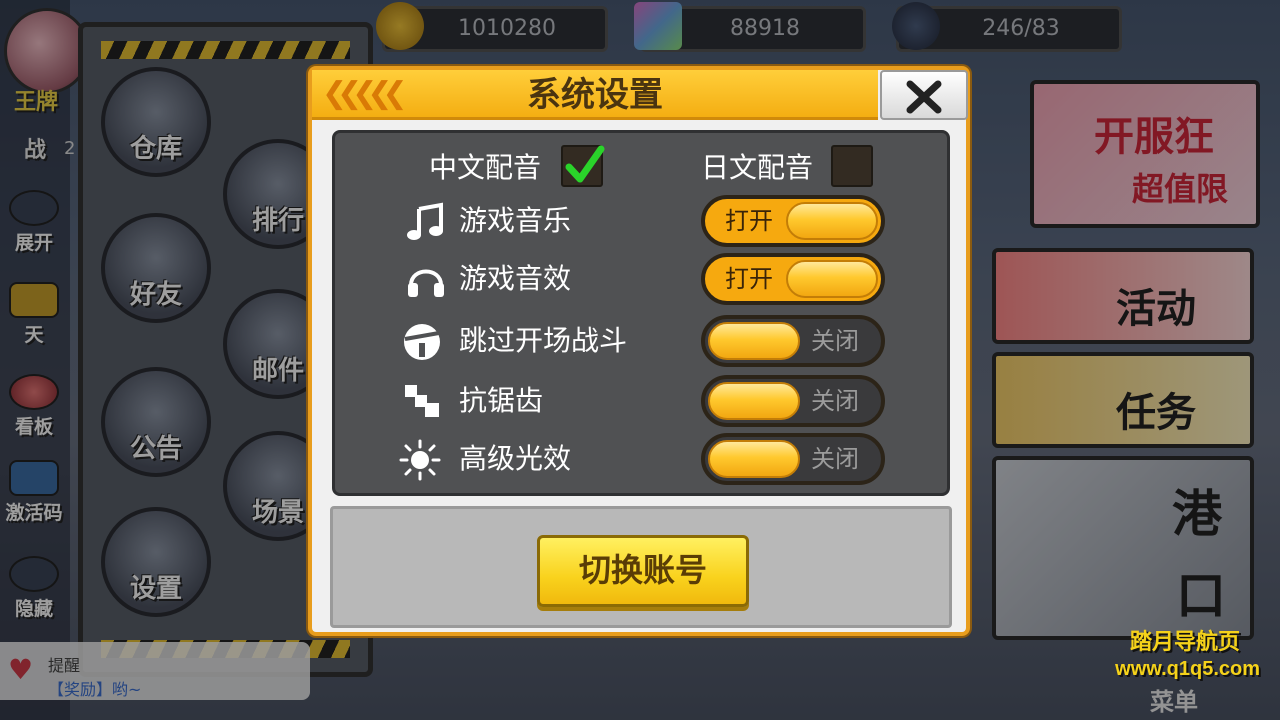 The image size is (1280, 720). Describe the element at coordinates (422, 401) in the screenshot. I see `antialias-icon` at that location.